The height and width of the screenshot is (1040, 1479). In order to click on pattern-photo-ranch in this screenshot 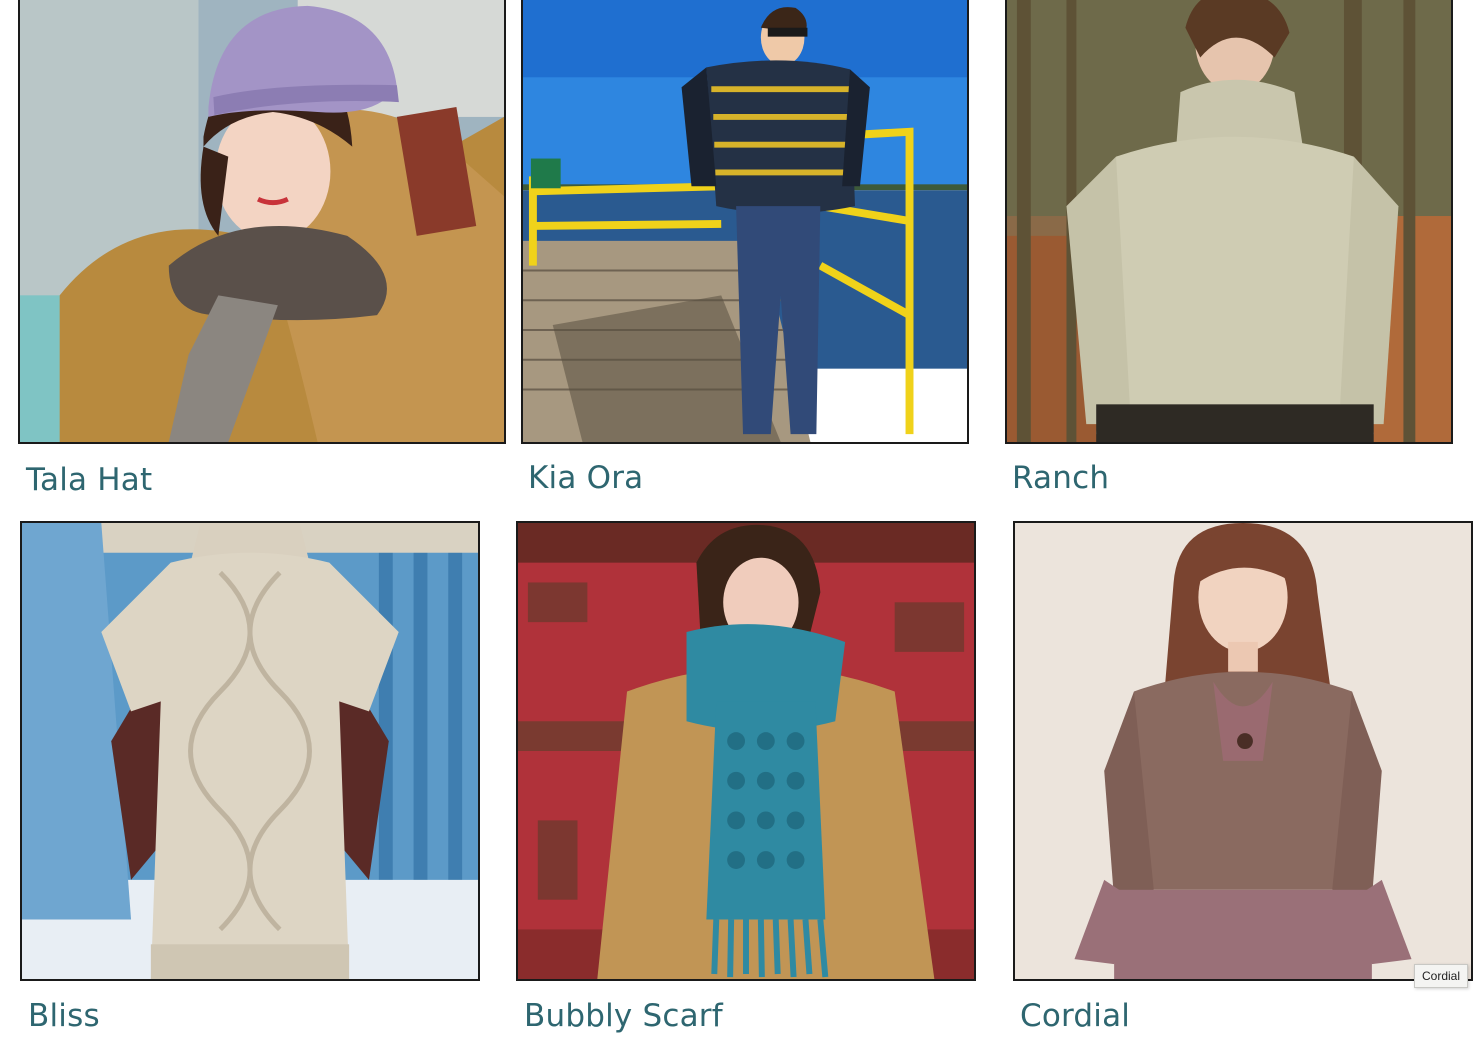, I will do `click(1229, 222)`.